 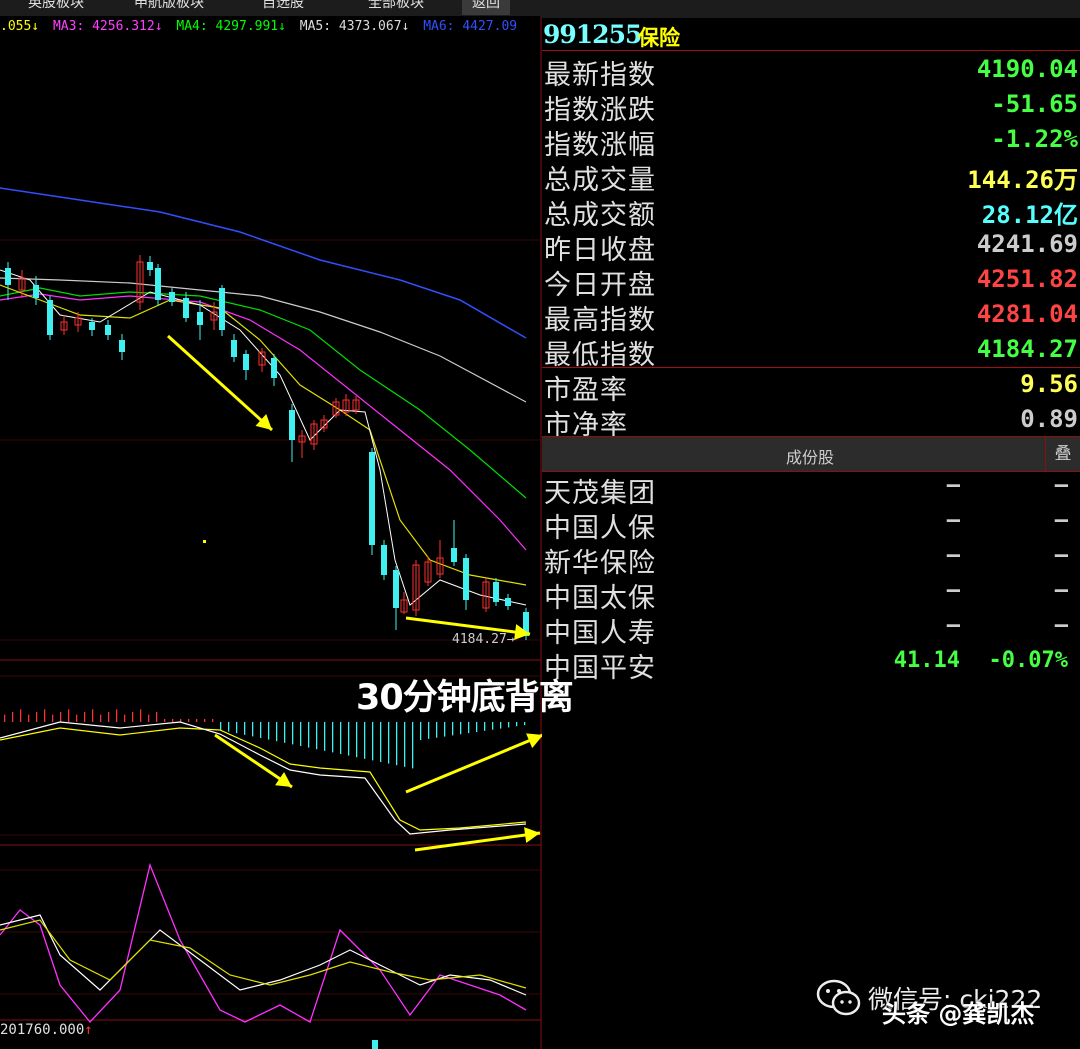 I want to click on overlay-toggle-button: 叠, so click(x=1062, y=454).